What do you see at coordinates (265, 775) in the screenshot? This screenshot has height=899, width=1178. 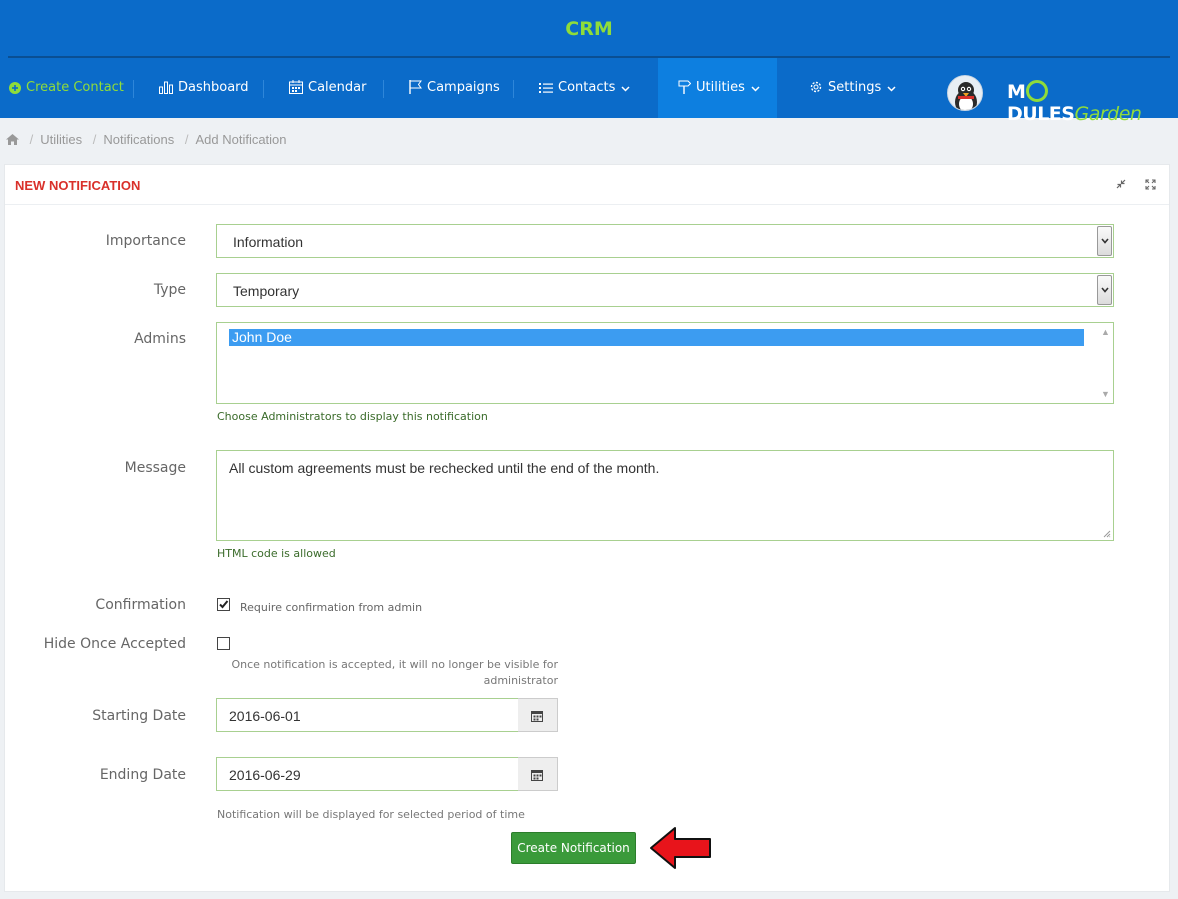 I see `ending-date-value: 2016-06-29` at bounding box center [265, 775].